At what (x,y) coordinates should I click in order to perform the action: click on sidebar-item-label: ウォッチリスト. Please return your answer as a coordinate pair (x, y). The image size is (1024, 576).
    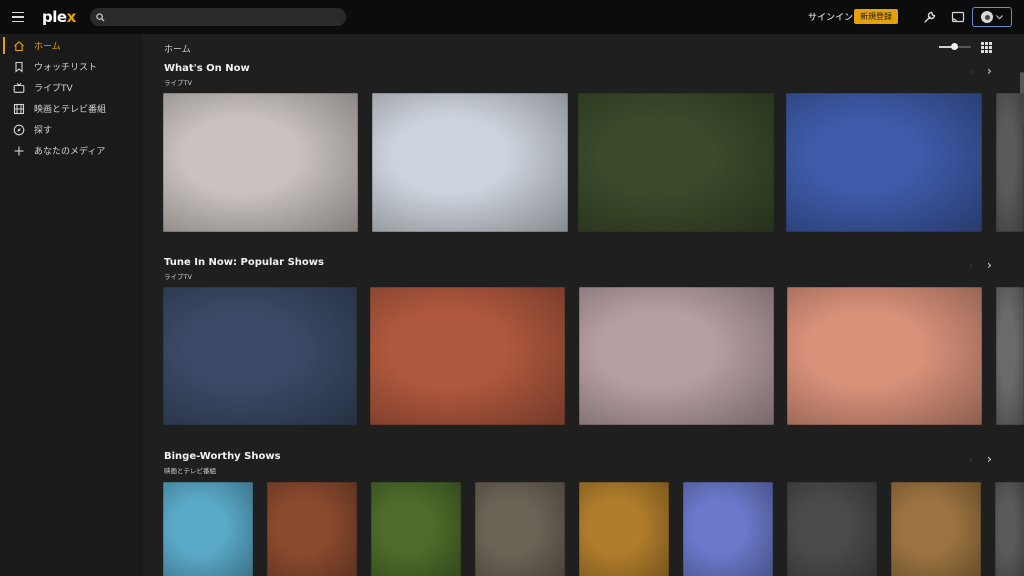
    Looking at the image, I should click on (66, 68).